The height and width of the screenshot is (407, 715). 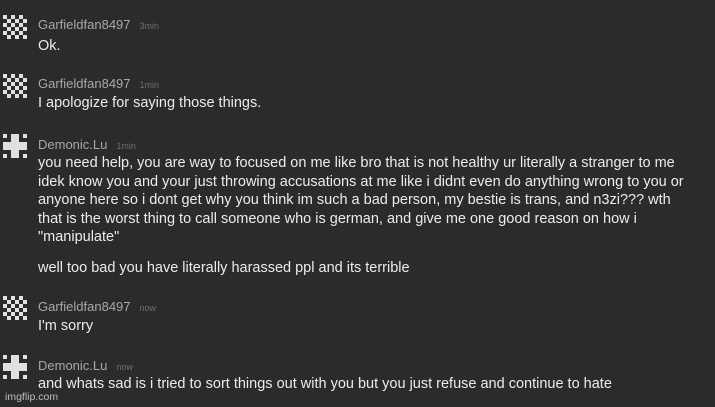 I want to click on message-text: I'm sorry, so click(x=66, y=326).